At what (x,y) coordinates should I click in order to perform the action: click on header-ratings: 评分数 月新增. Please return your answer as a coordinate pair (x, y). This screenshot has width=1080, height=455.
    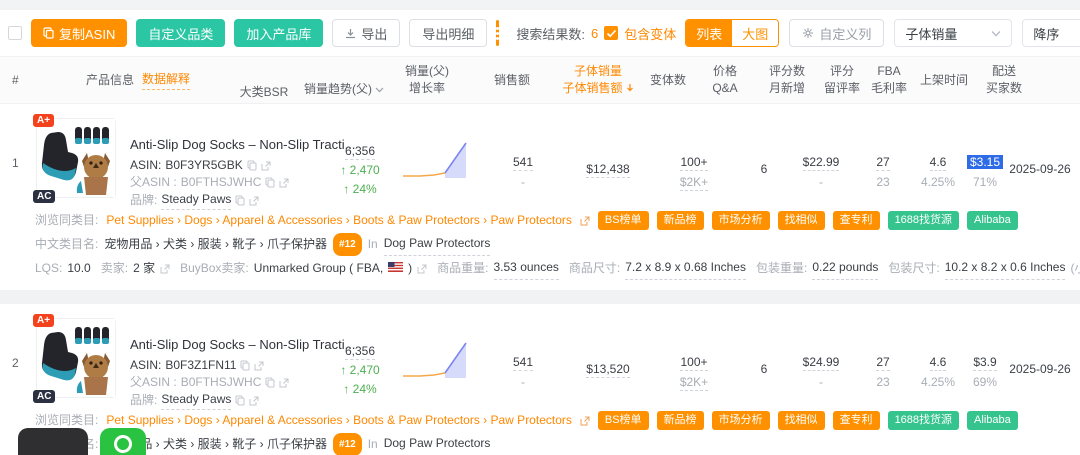
    Looking at the image, I should click on (787, 80).